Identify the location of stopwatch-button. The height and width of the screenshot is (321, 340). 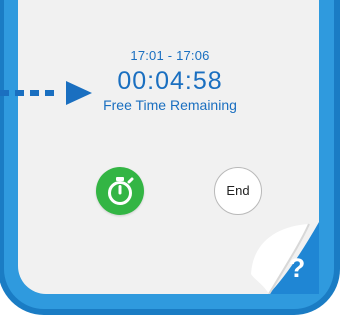
(120, 191).